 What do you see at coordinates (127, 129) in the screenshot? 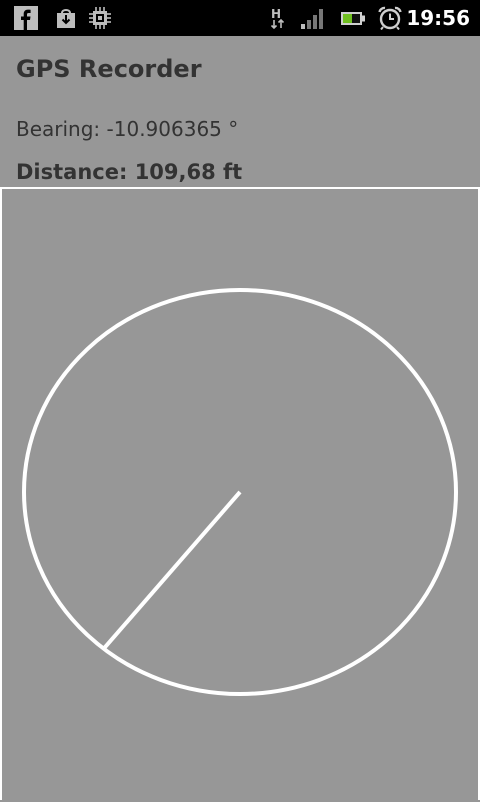
I see `bearing-readout: Bearing: -10.906365 °` at bounding box center [127, 129].